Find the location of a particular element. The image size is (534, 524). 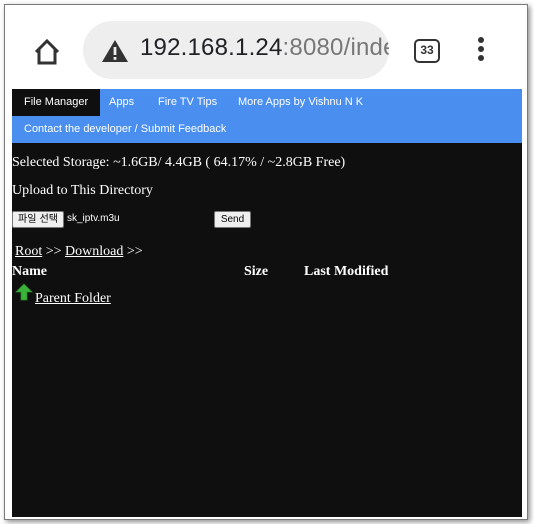

choose-file-button: 파일 선택 is located at coordinates (38, 219).